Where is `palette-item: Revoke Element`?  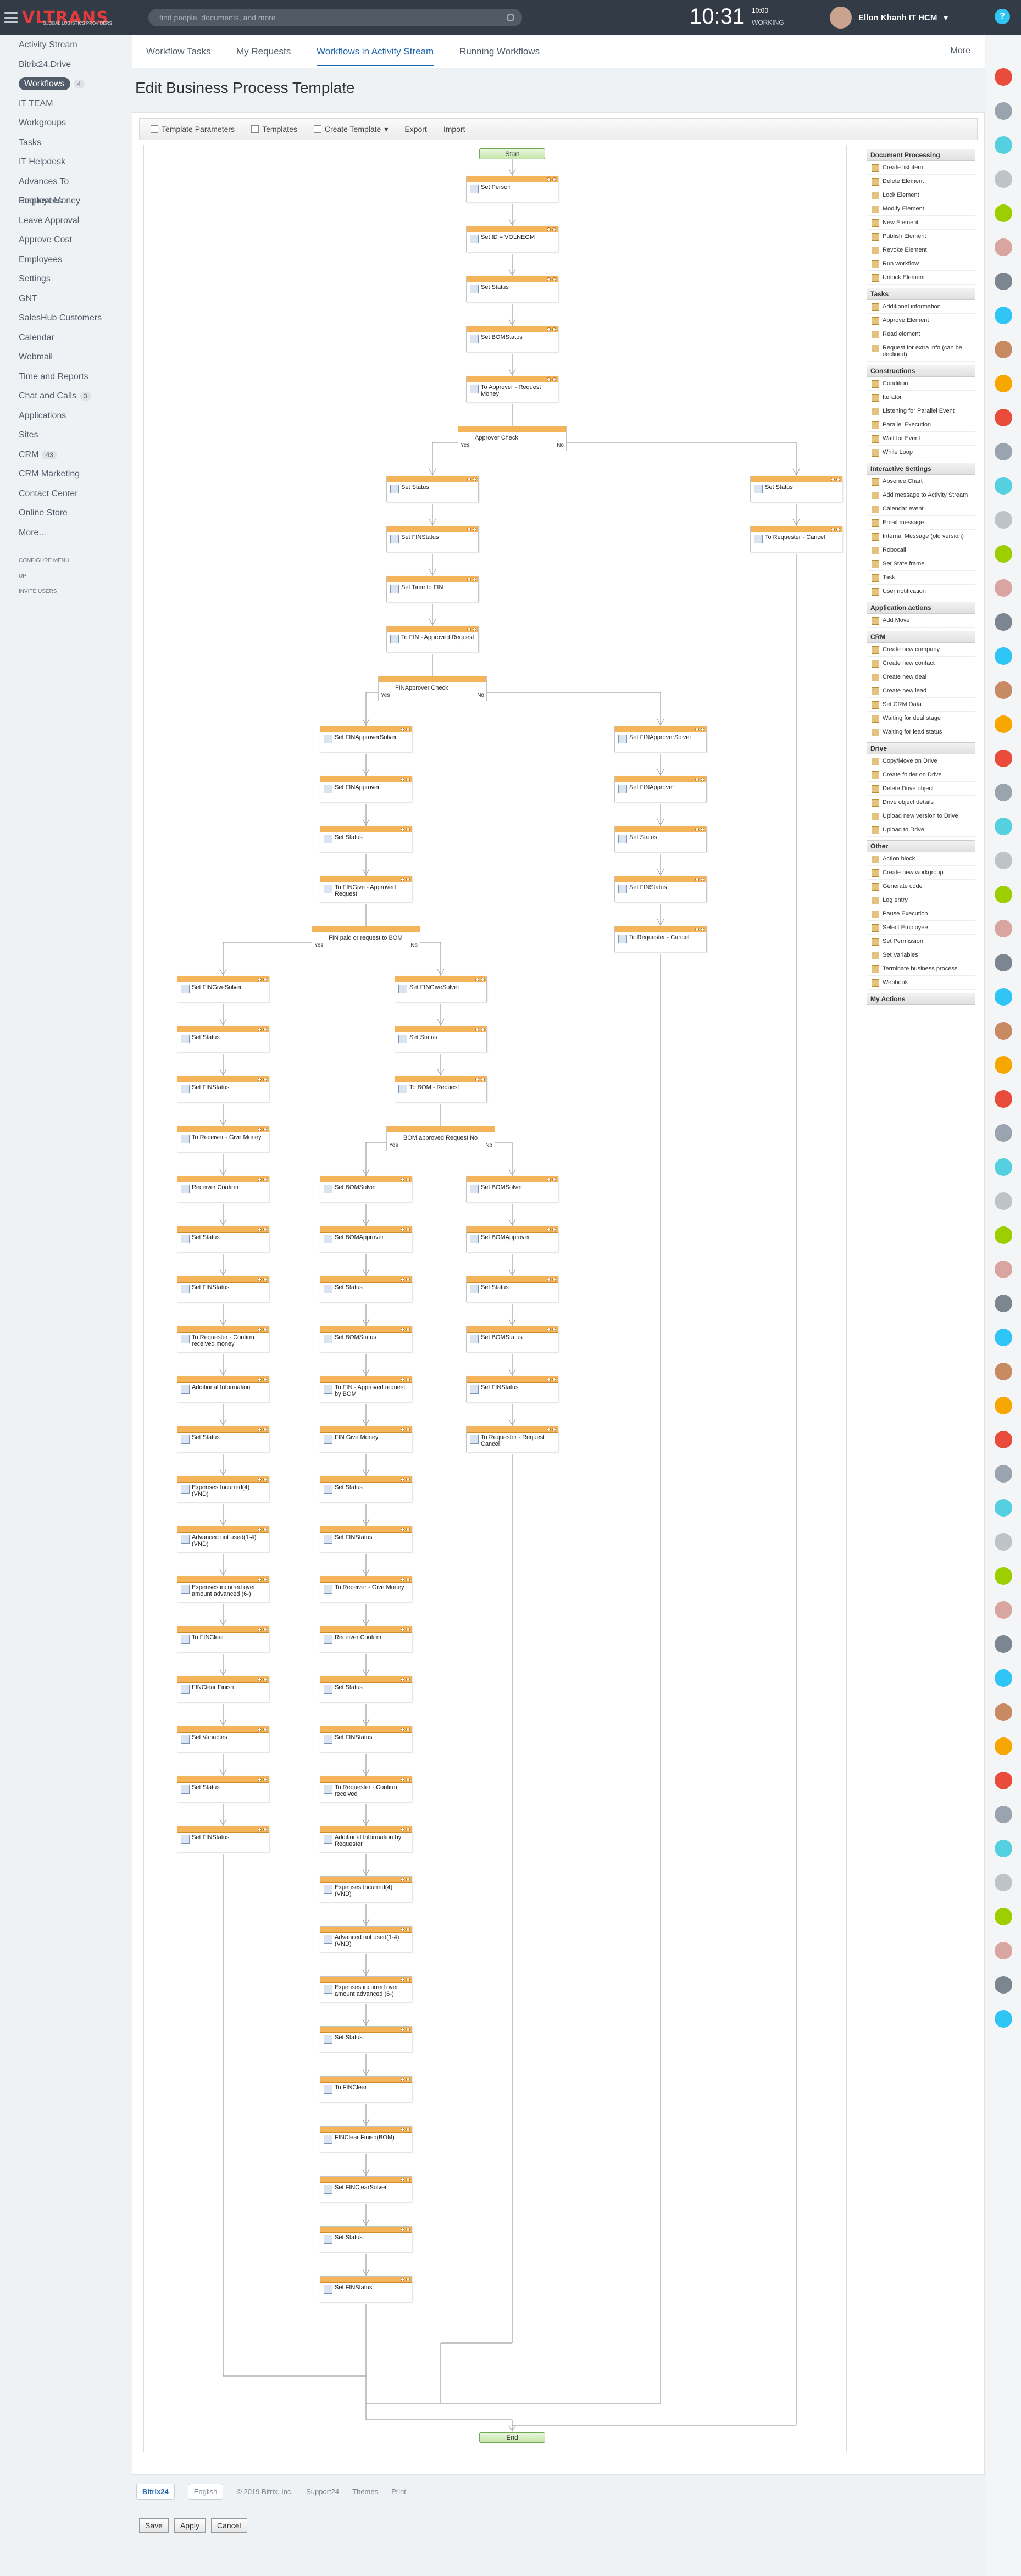
palette-item: Revoke Element is located at coordinates (921, 250).